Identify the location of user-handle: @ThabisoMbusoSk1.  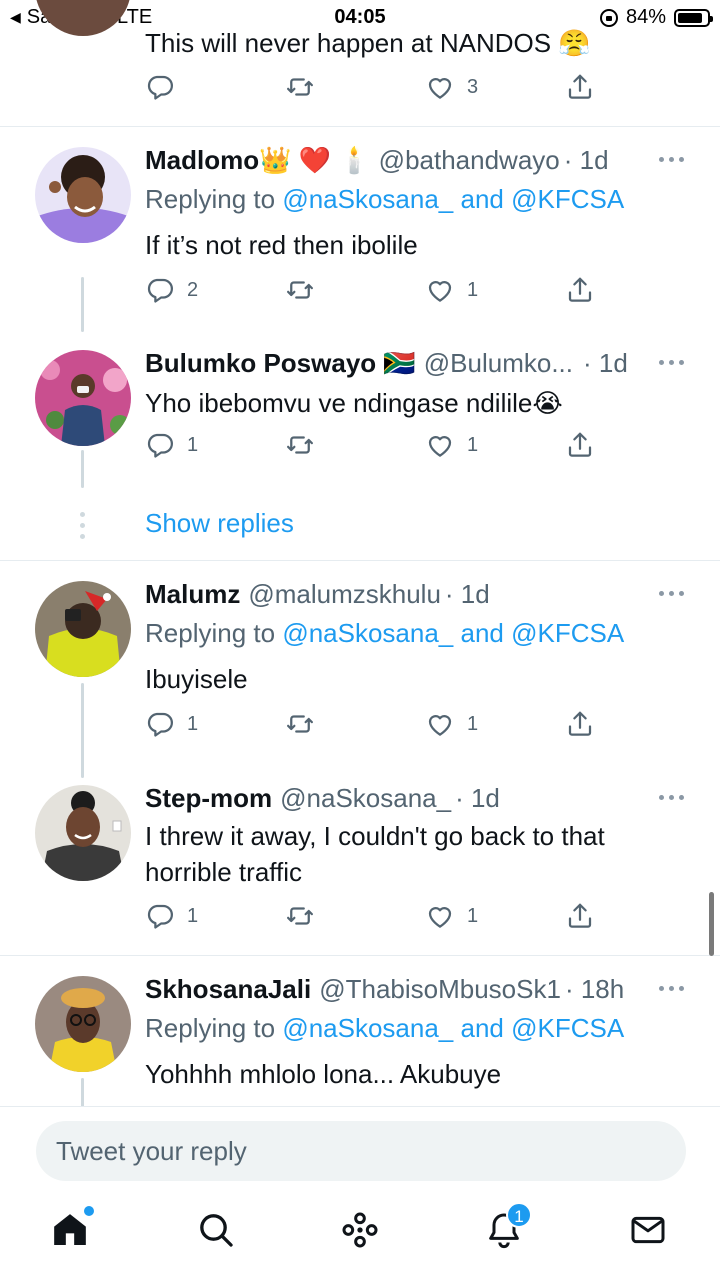
(440, 989).